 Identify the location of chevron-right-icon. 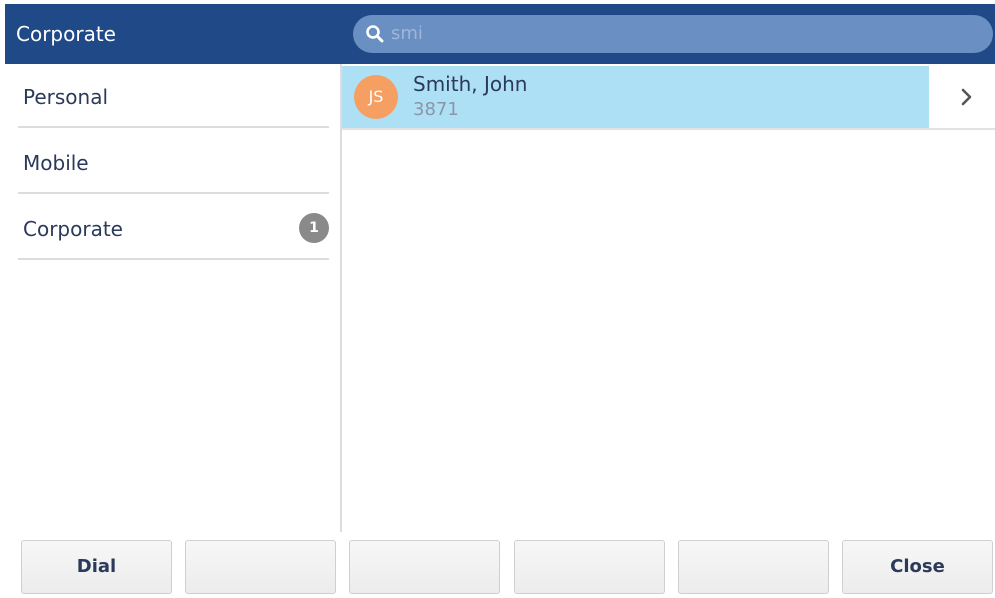
(966, 97).